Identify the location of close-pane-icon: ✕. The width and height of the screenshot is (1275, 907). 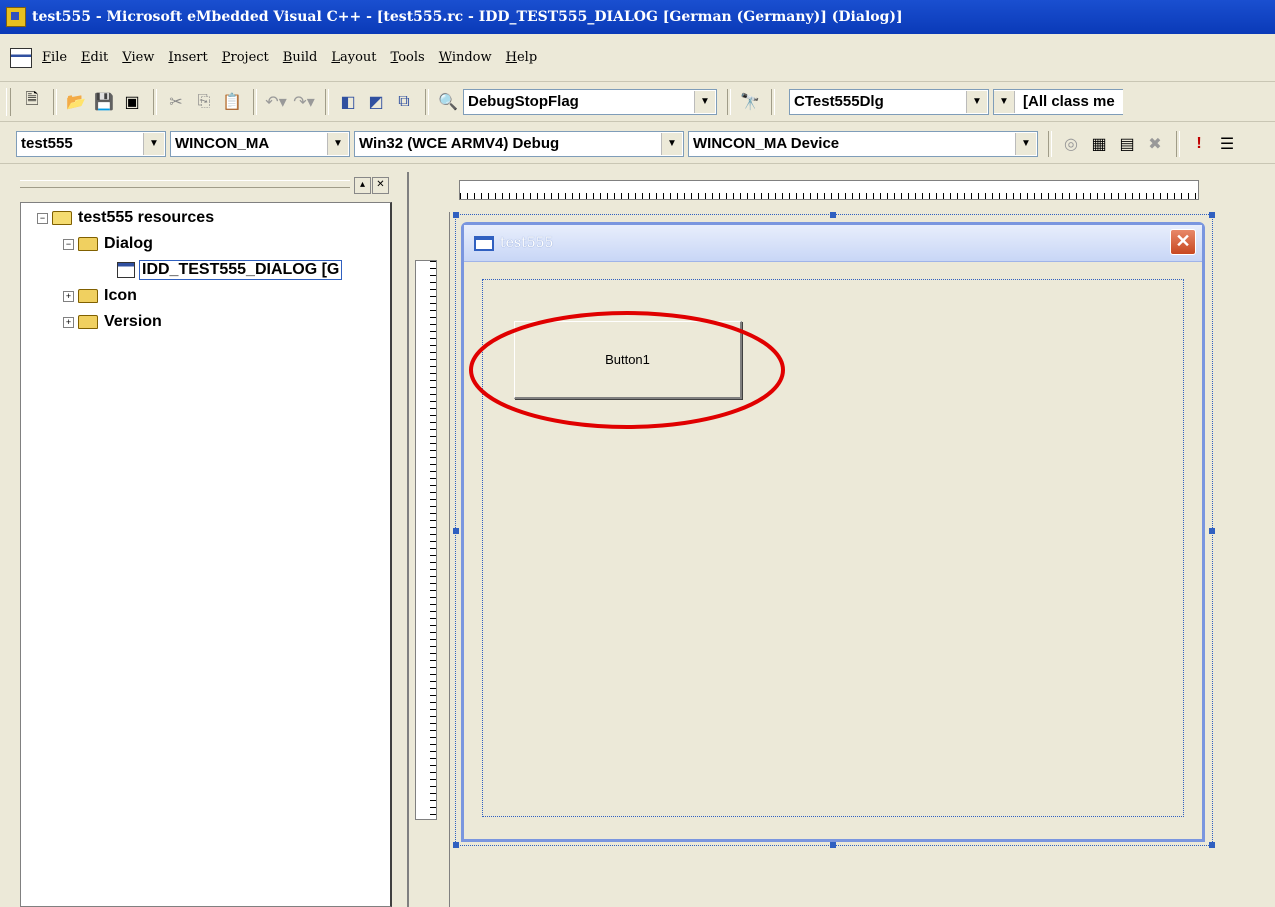
(380, 185).